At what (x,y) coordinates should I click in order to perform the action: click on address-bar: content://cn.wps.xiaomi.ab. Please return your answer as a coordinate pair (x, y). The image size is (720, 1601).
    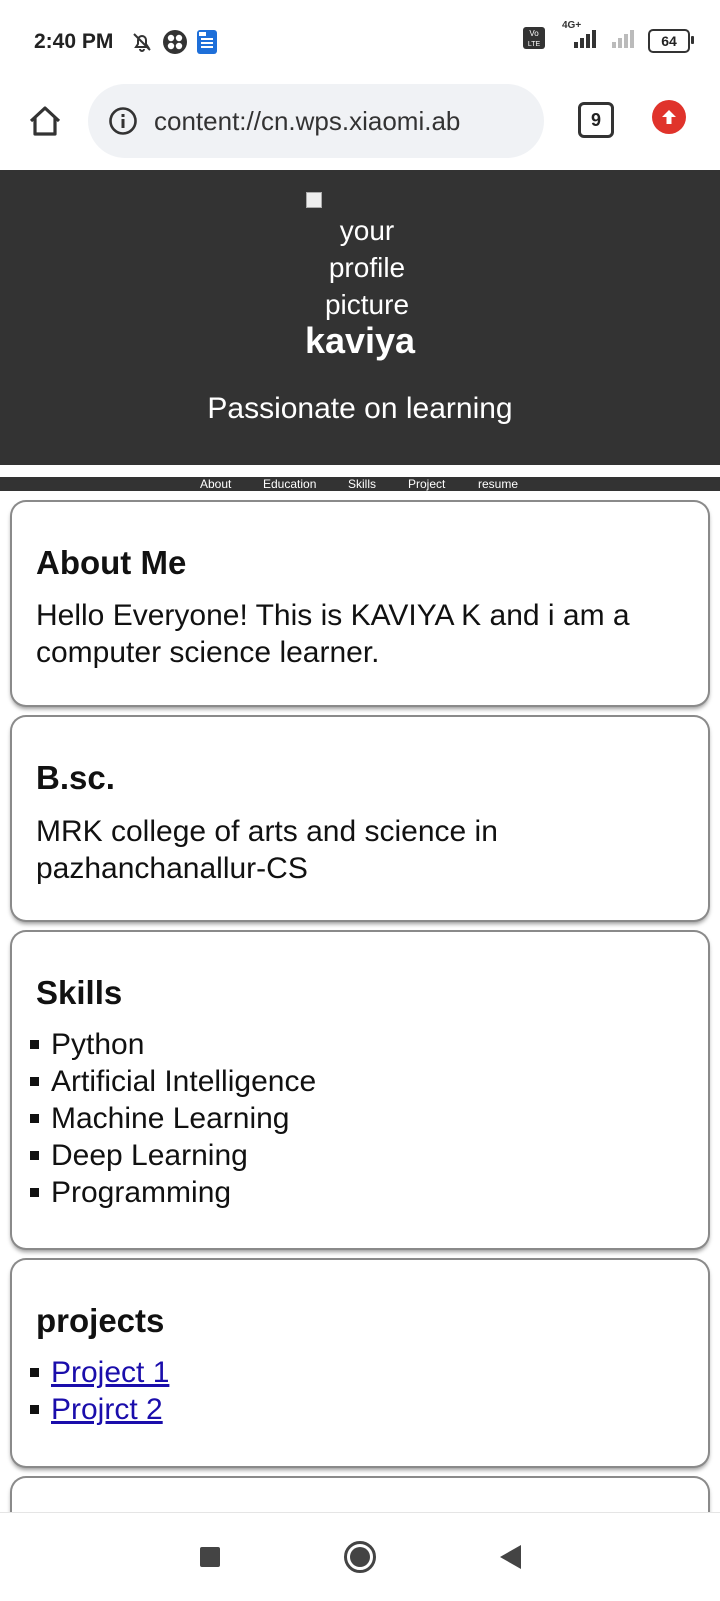
    Looking at the image, I should click on (316, 121).